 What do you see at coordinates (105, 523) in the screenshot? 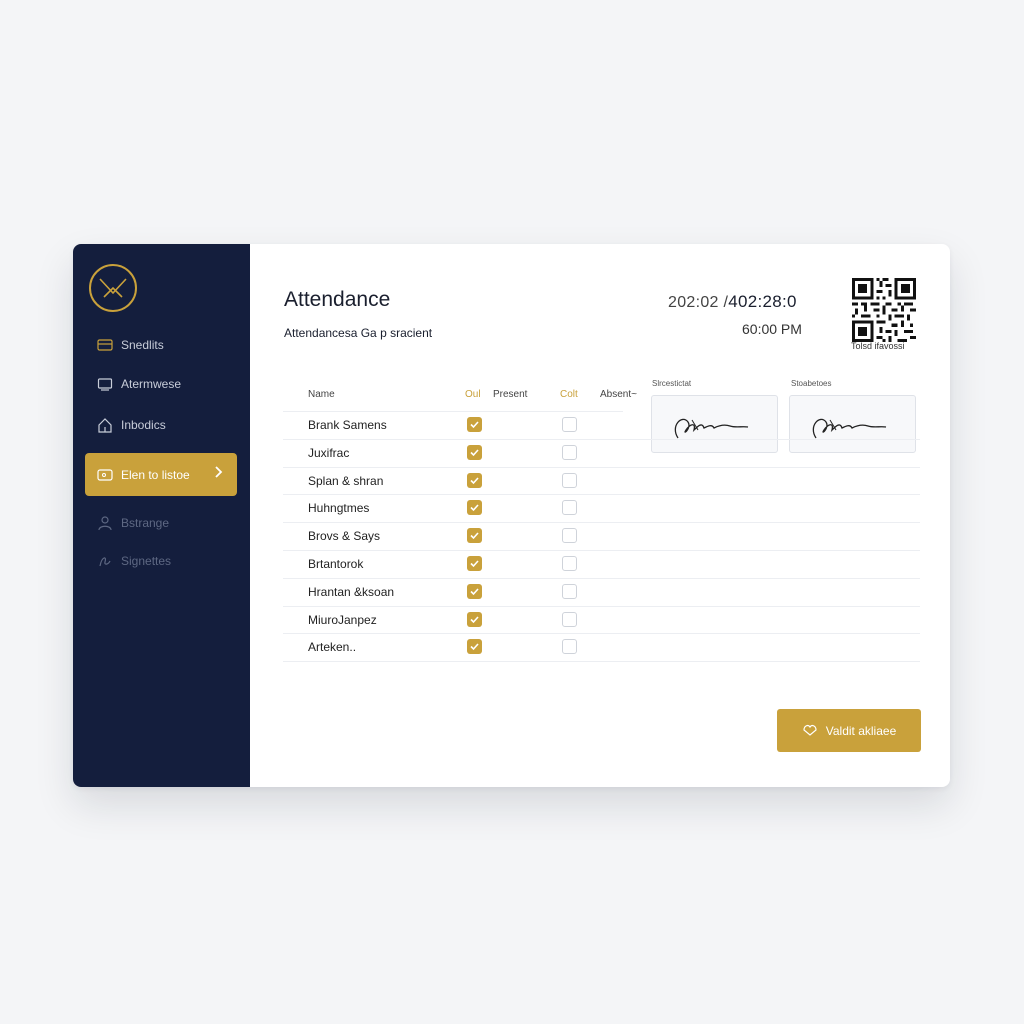
I see `users-icon` at bounding box center [105, 523].